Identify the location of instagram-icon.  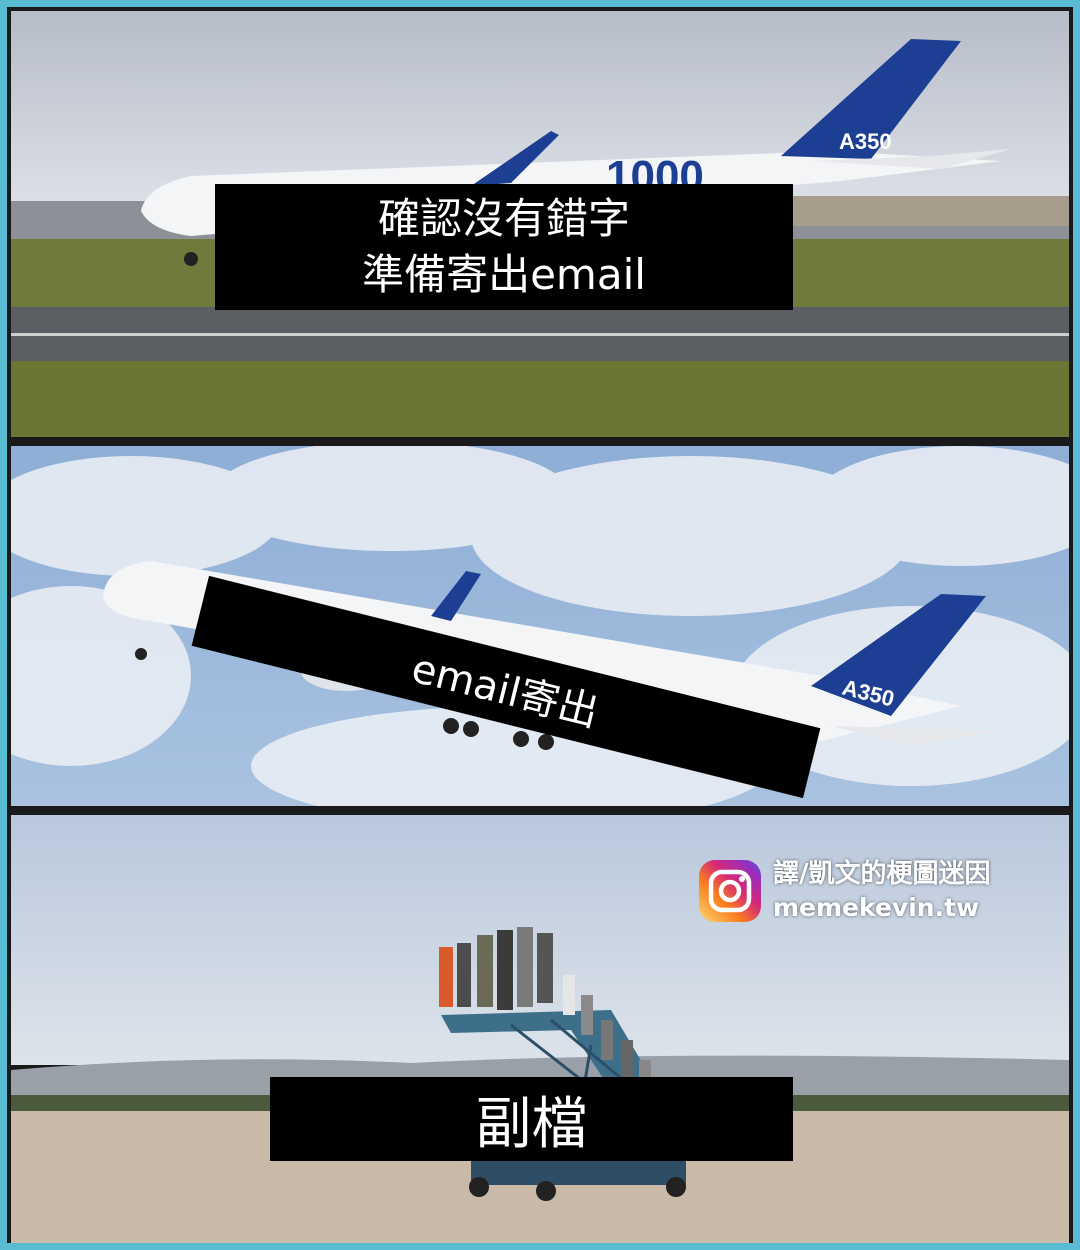
(730, 891).